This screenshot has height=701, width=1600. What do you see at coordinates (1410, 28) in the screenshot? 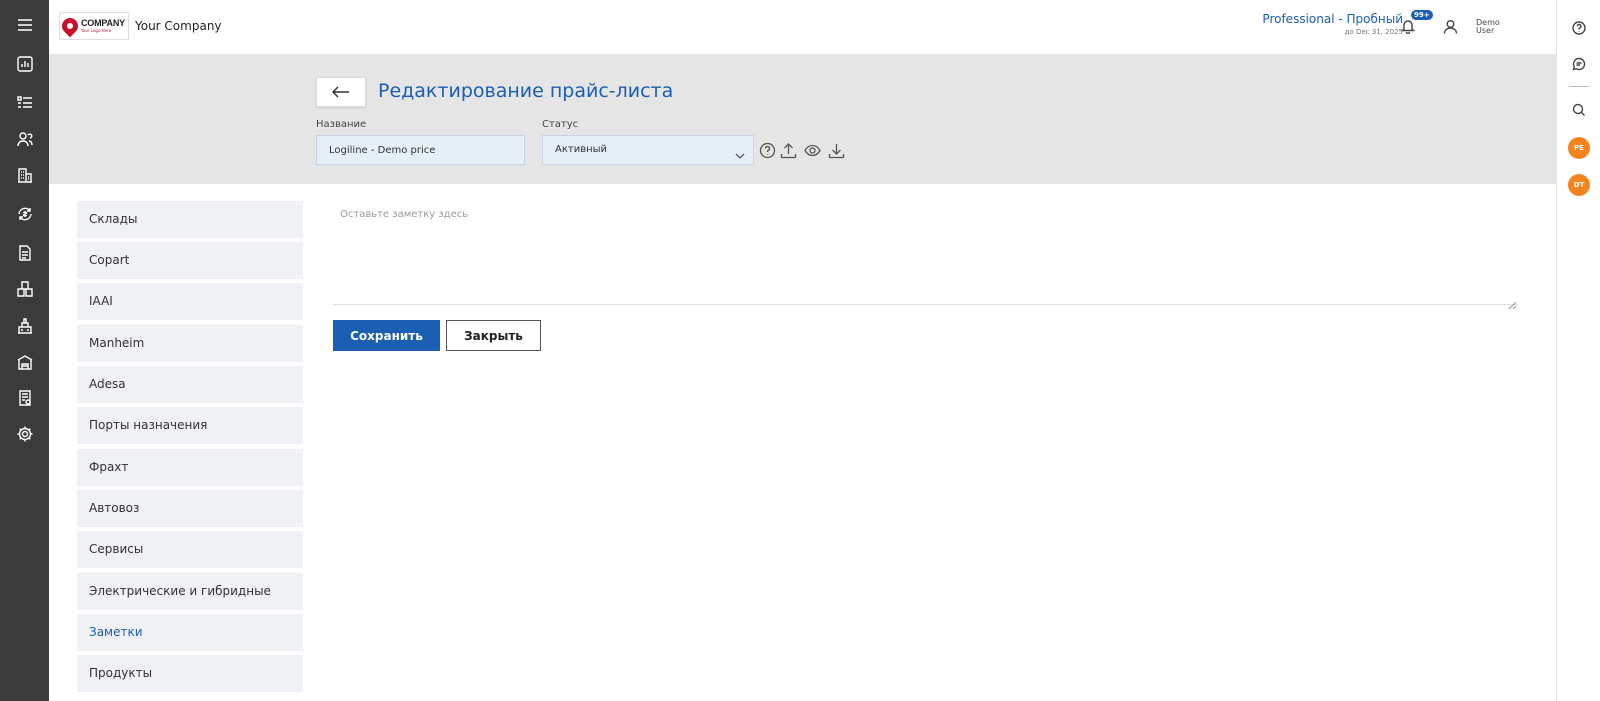
I see `notifications-bell-icon` at bounding box center [1410, 28].